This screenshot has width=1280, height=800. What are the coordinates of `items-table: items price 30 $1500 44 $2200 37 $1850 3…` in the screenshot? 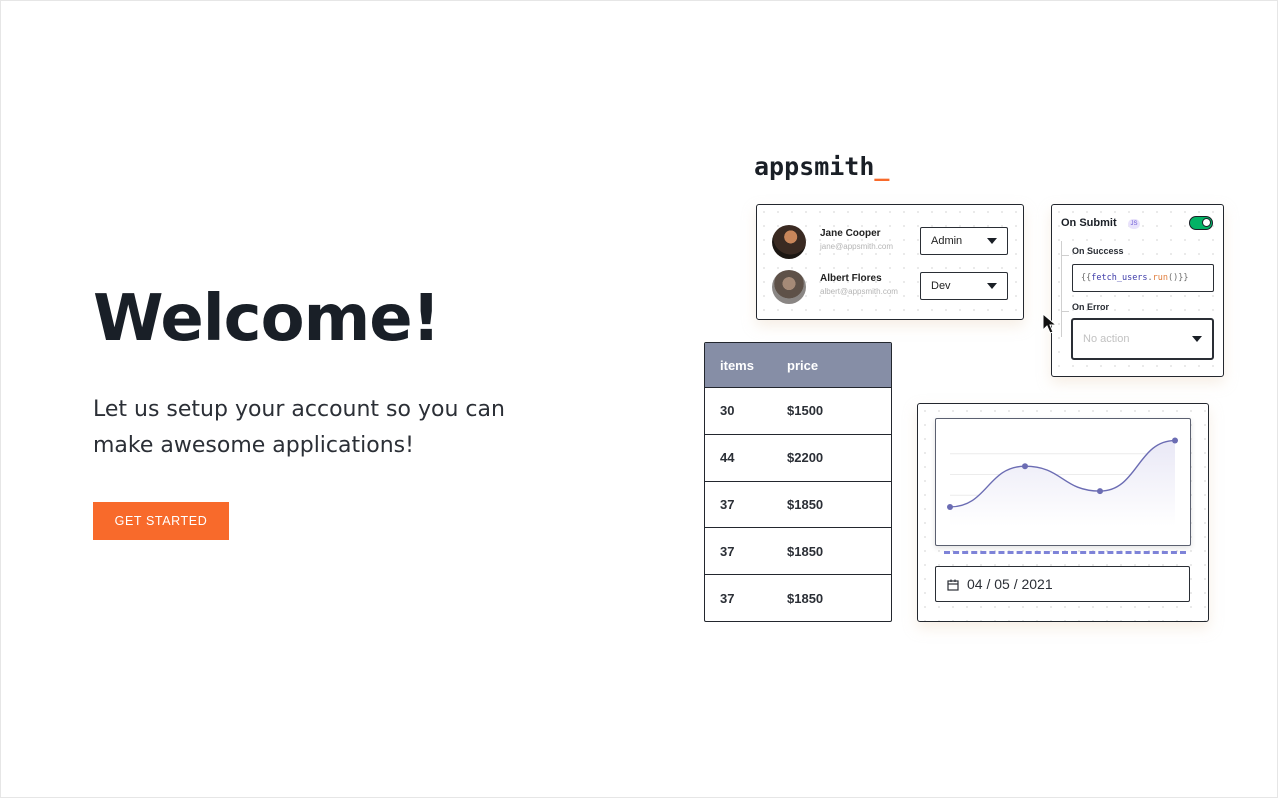 It's located at (798, 482).